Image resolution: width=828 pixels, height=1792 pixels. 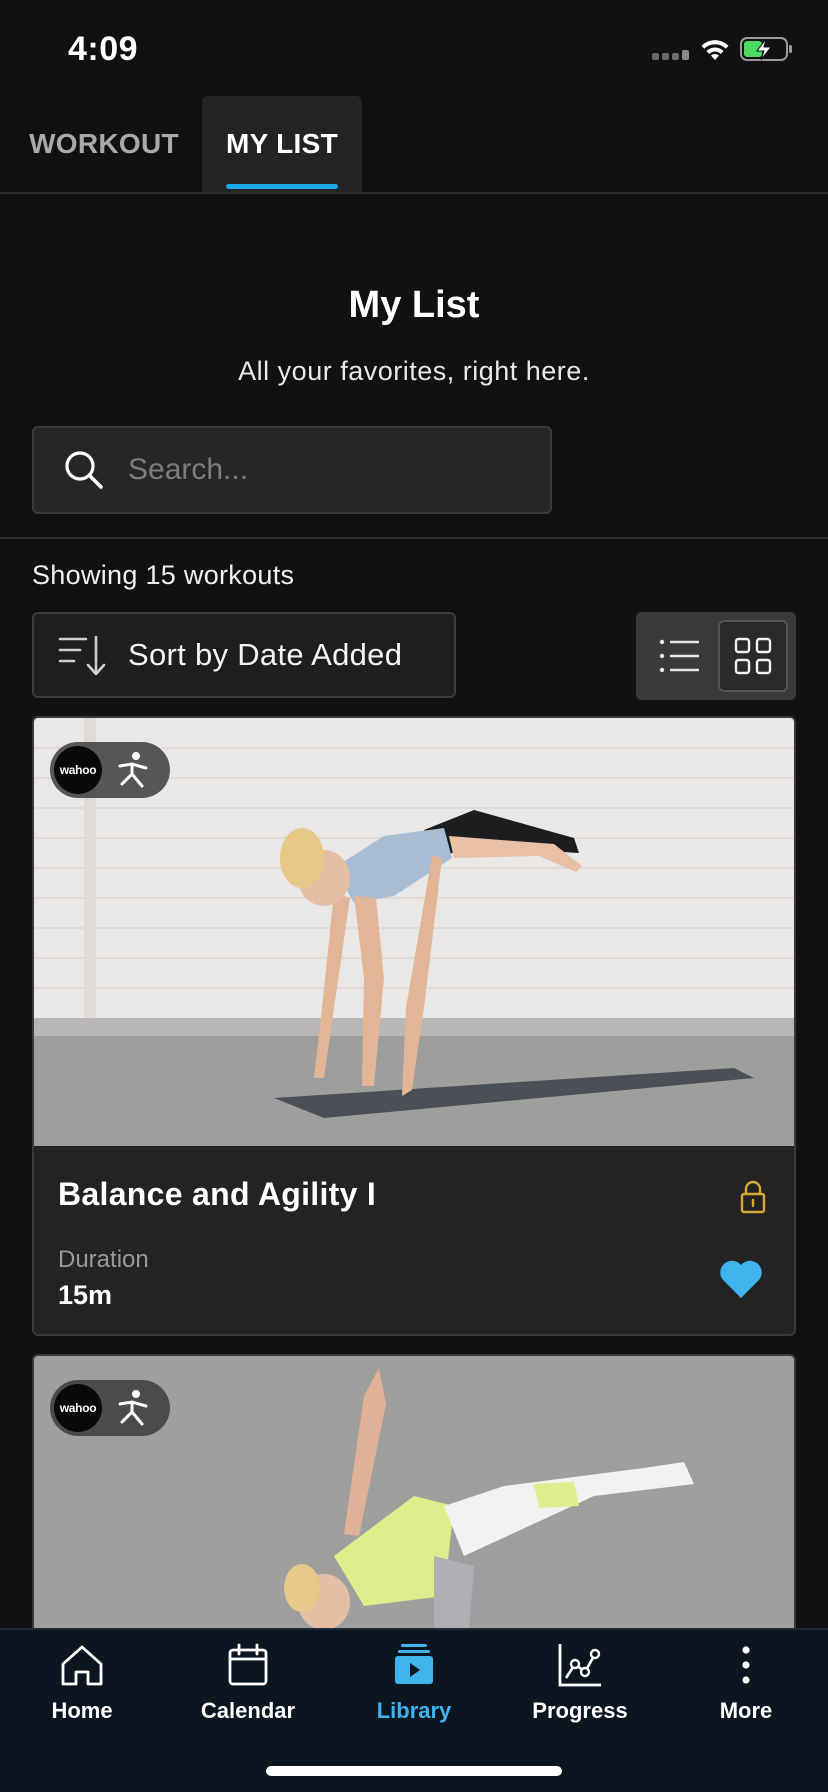 I want to click on workout-title: Balance and Agility I, so click(x=217, y=1194).